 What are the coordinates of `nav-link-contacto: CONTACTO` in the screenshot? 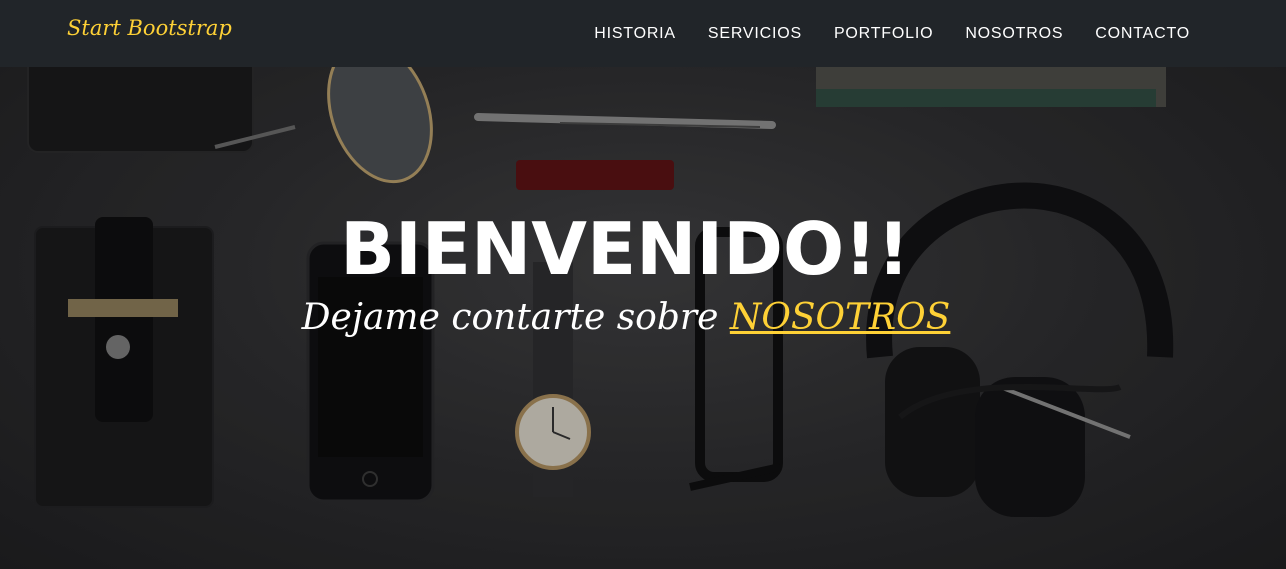 It's located at (1142, 34).